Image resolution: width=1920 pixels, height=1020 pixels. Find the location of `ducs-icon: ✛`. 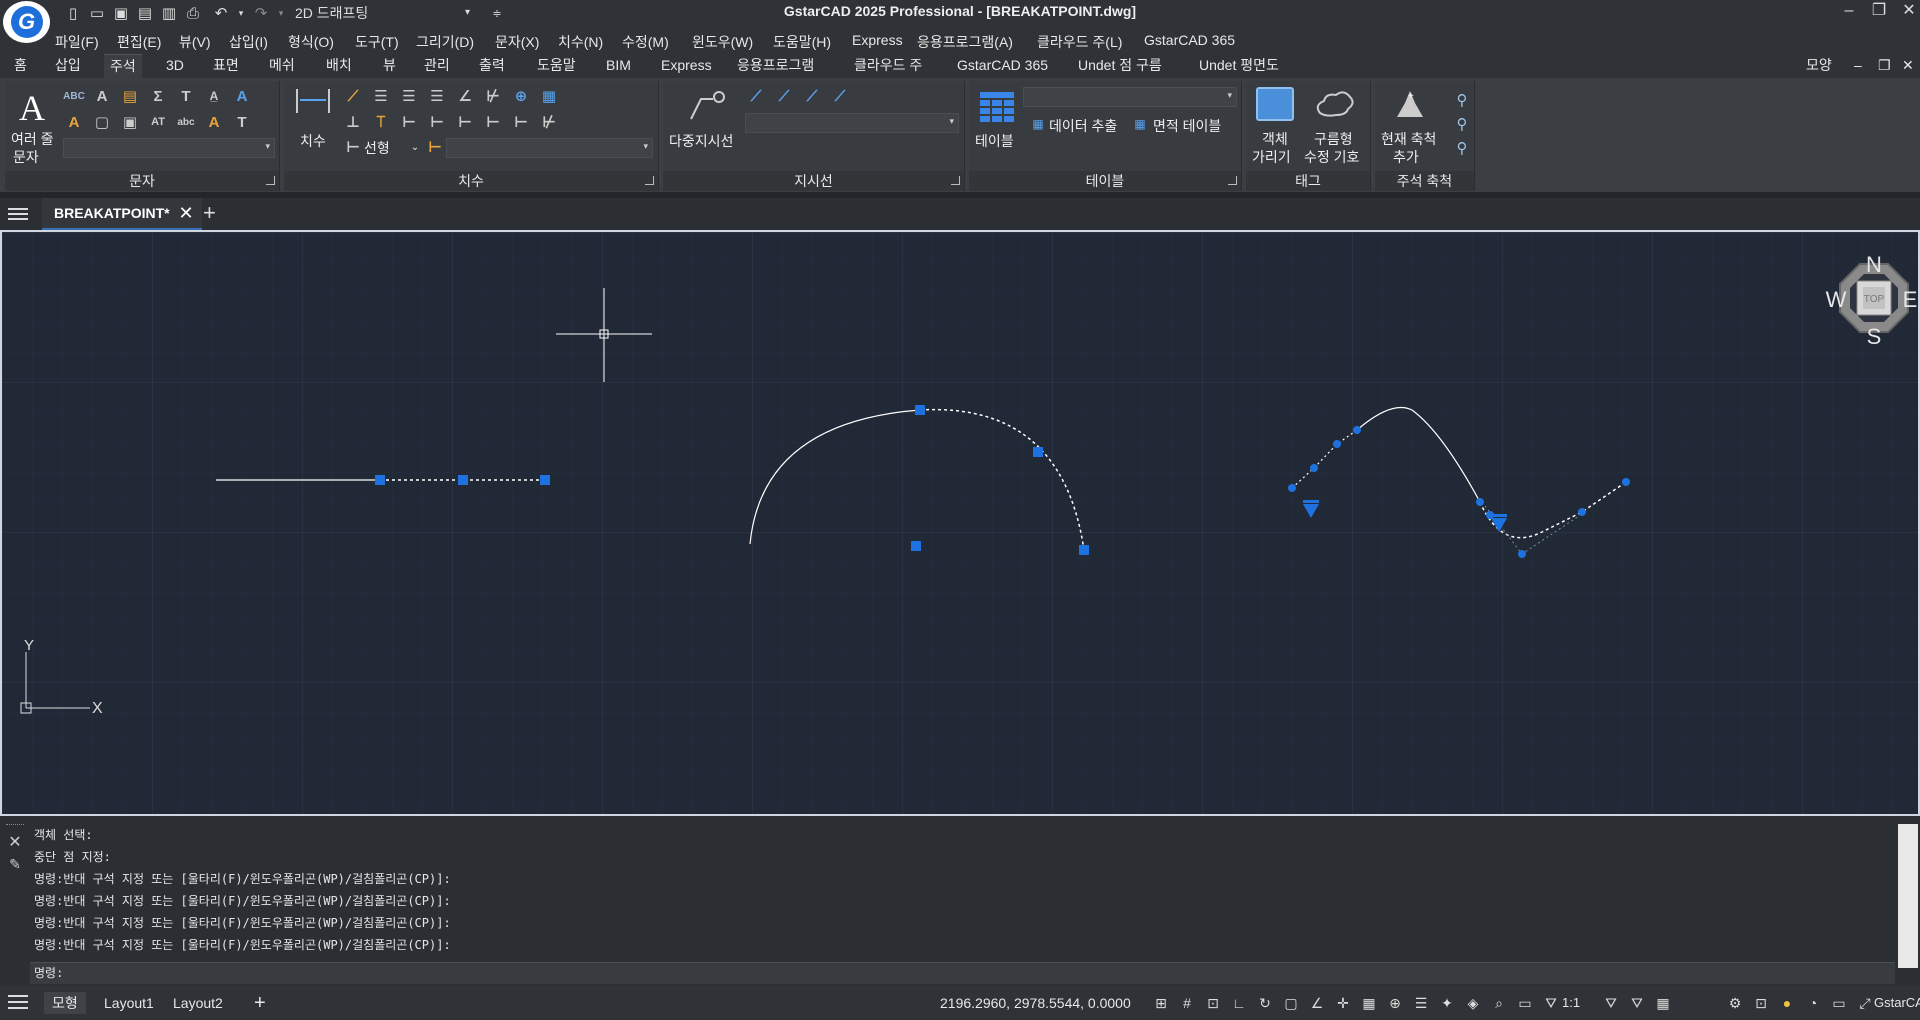

ducs-icon: ✛ is located at coordinates (1343, 1003).